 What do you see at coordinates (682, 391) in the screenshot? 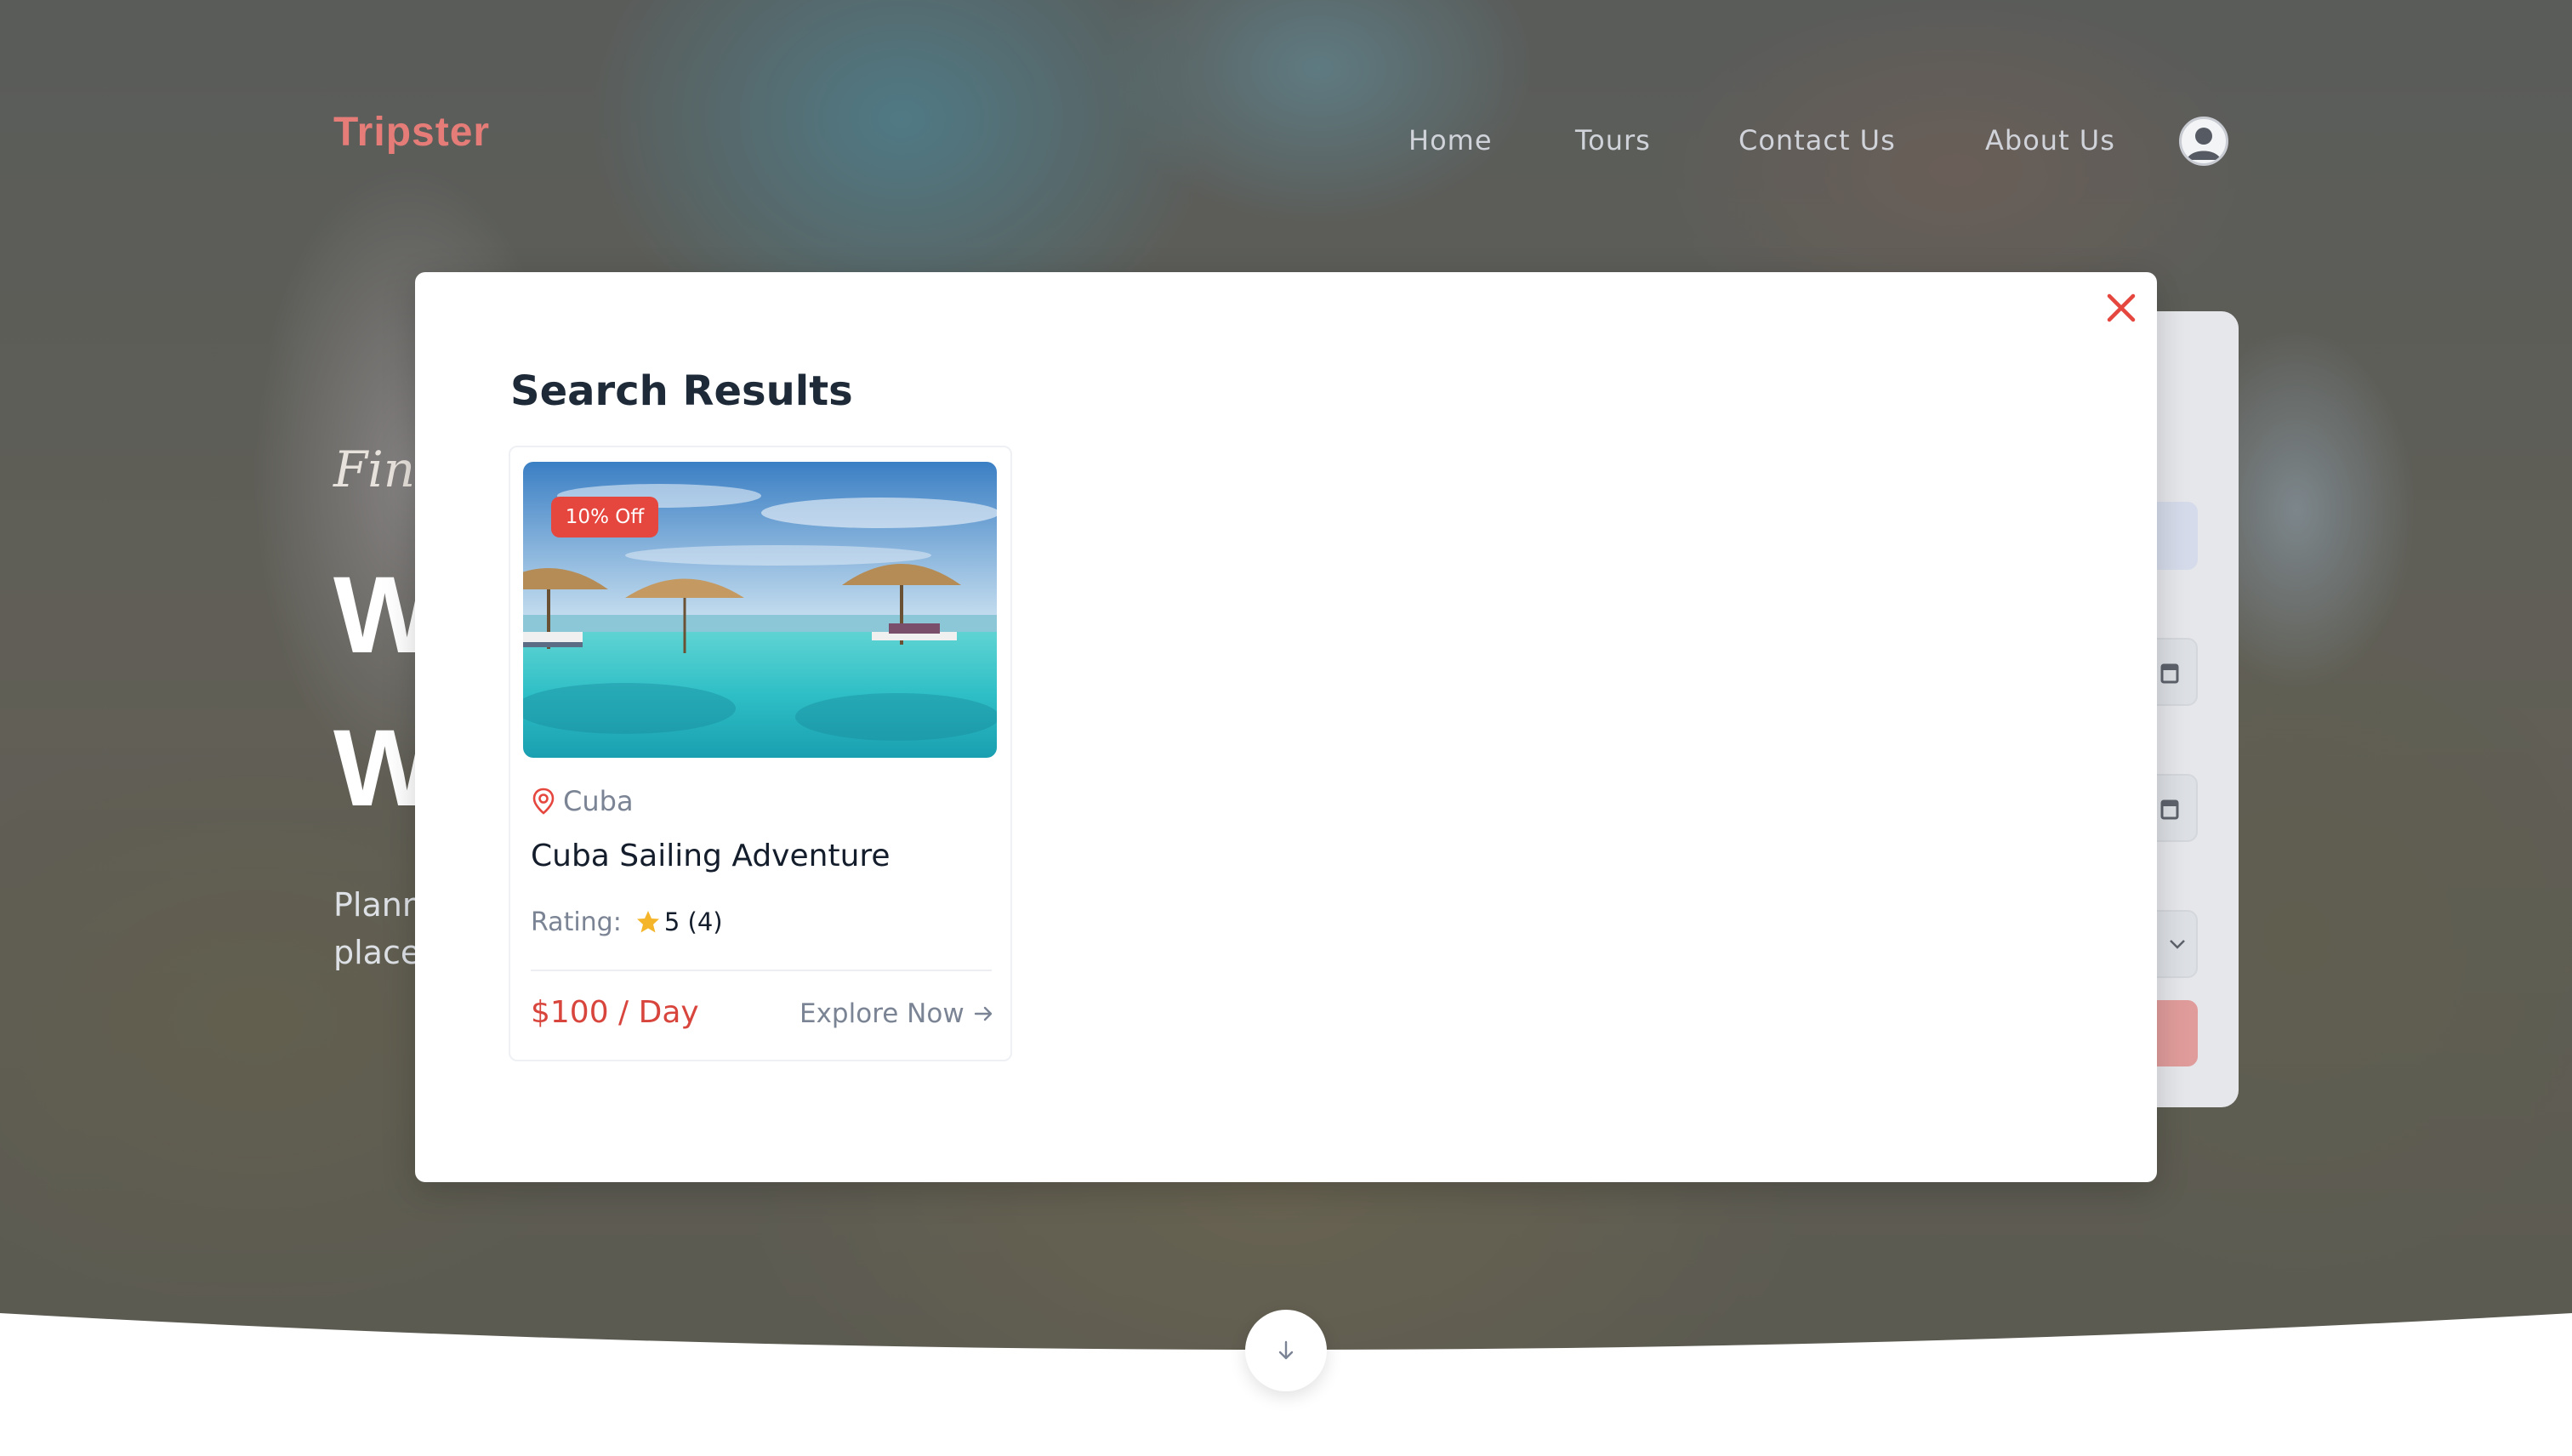
I see `modal-title: Search Results` at bounding box center [682, 391].